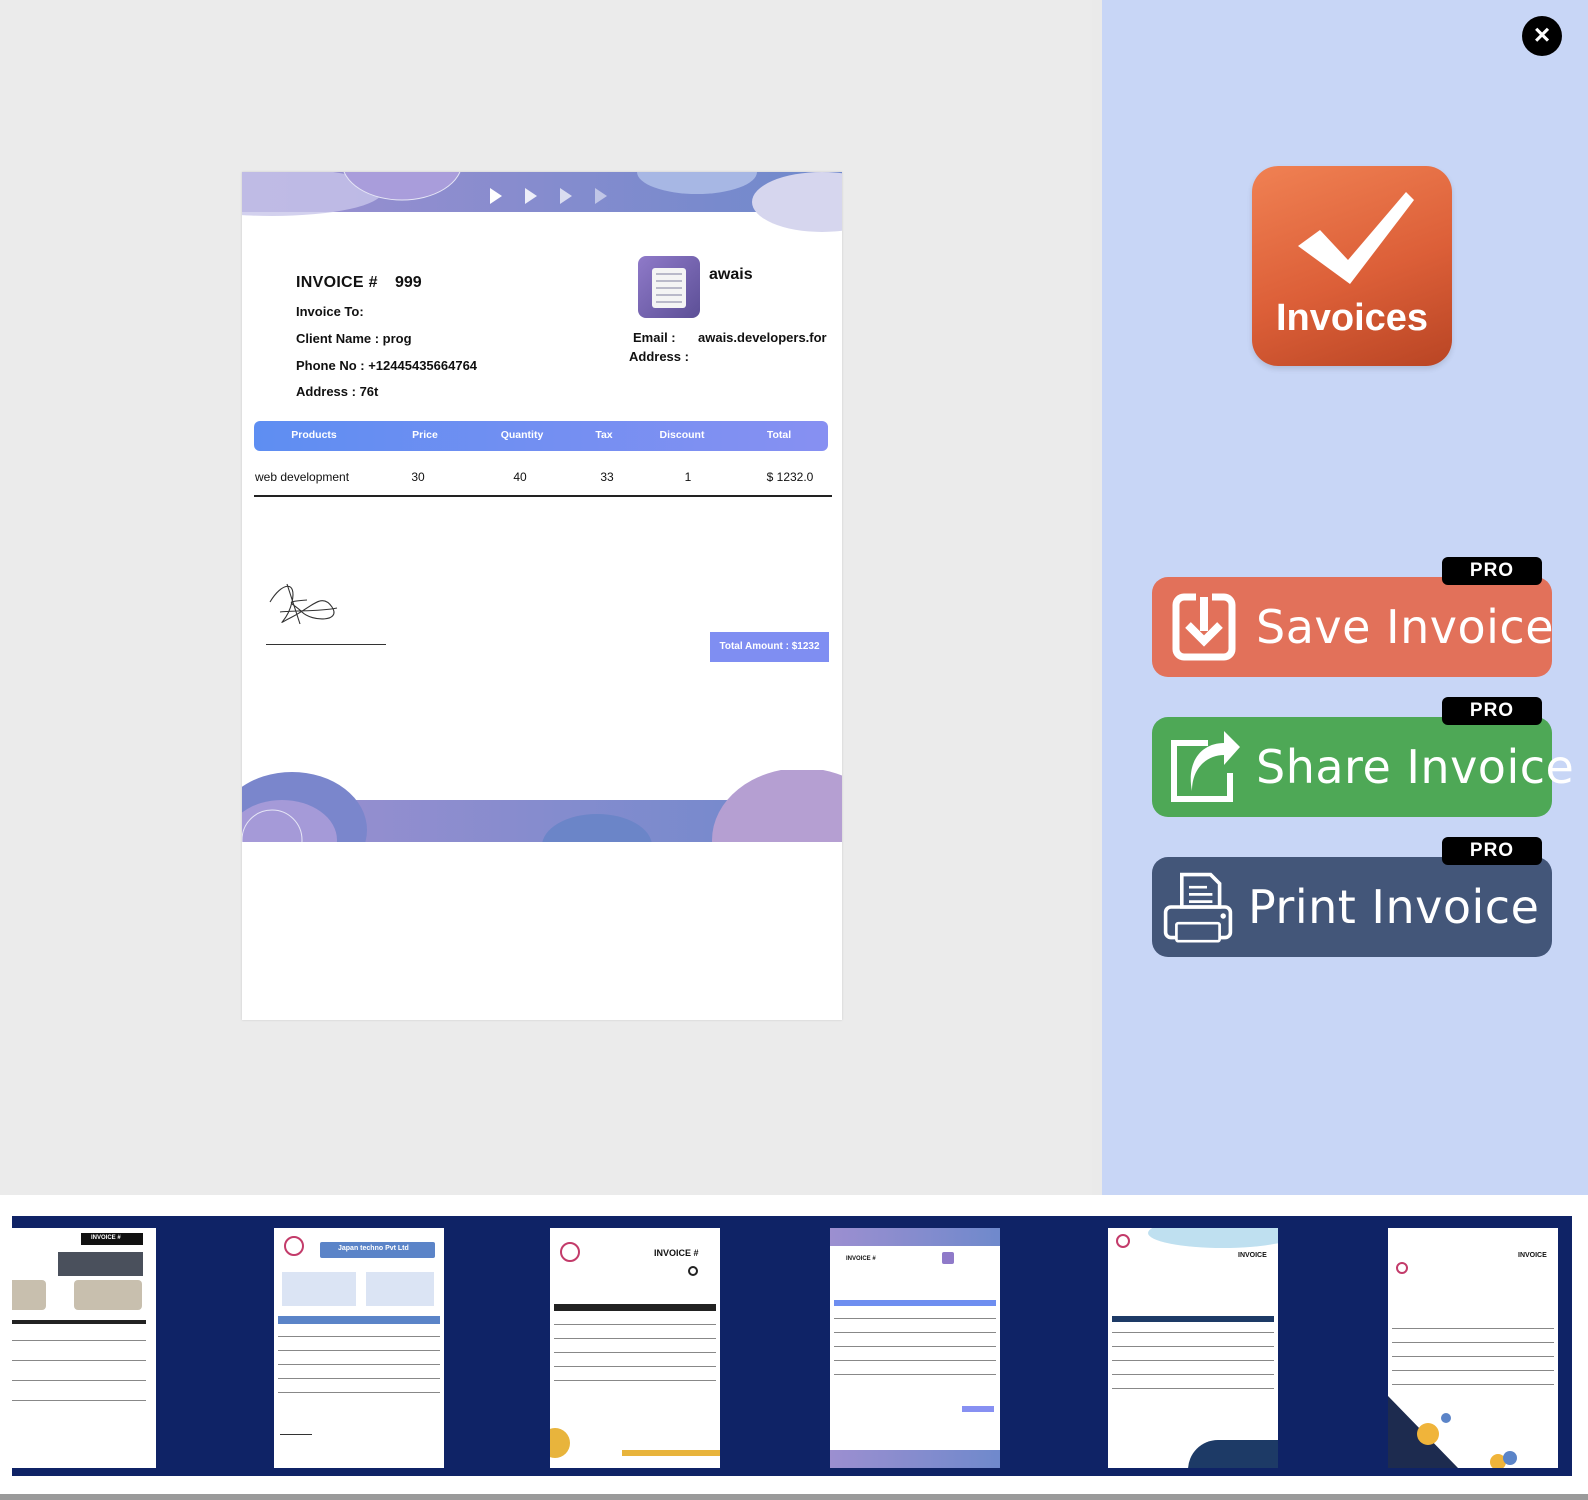 Image resolution: width=1588 pixels, height=1500 pixels. I want to click on invoices-app-icon: Invoices, so click(1352, 266).